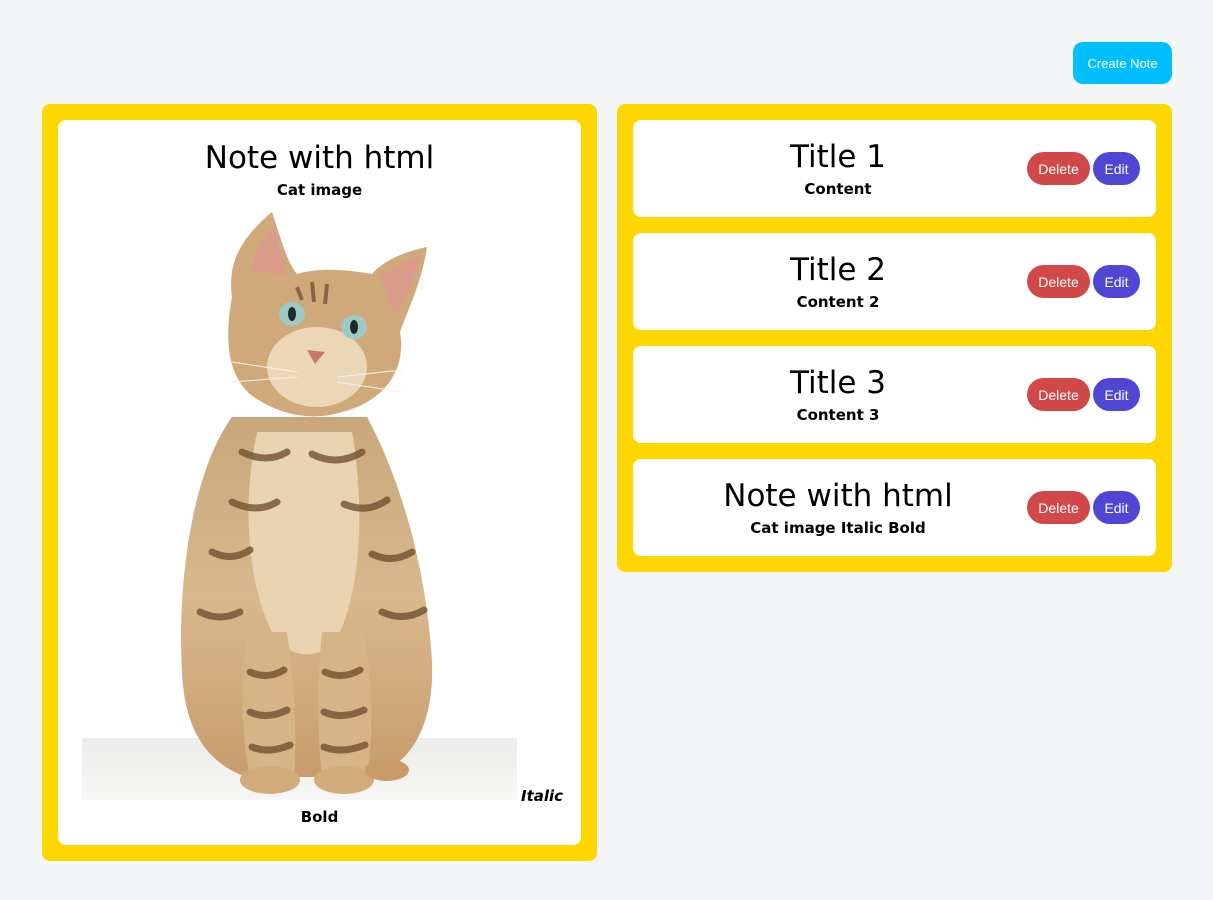  Describe the element at coordinates (1122, 63) in the screenshot. I see `create-note-button: Create Note` at that location.